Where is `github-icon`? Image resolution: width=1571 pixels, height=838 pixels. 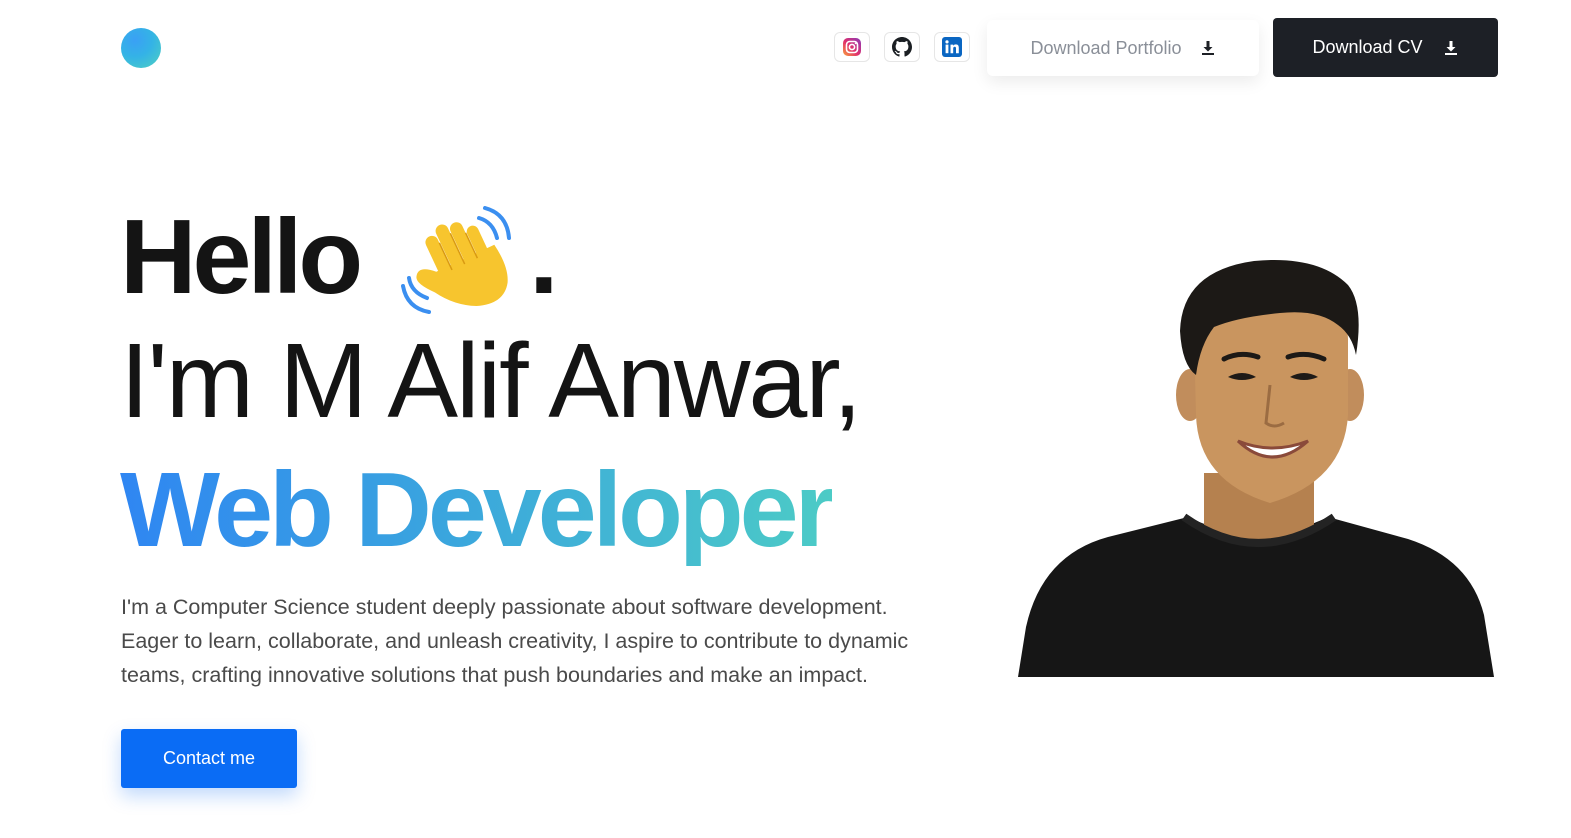 github-icon is located at coordinates (902, 47).